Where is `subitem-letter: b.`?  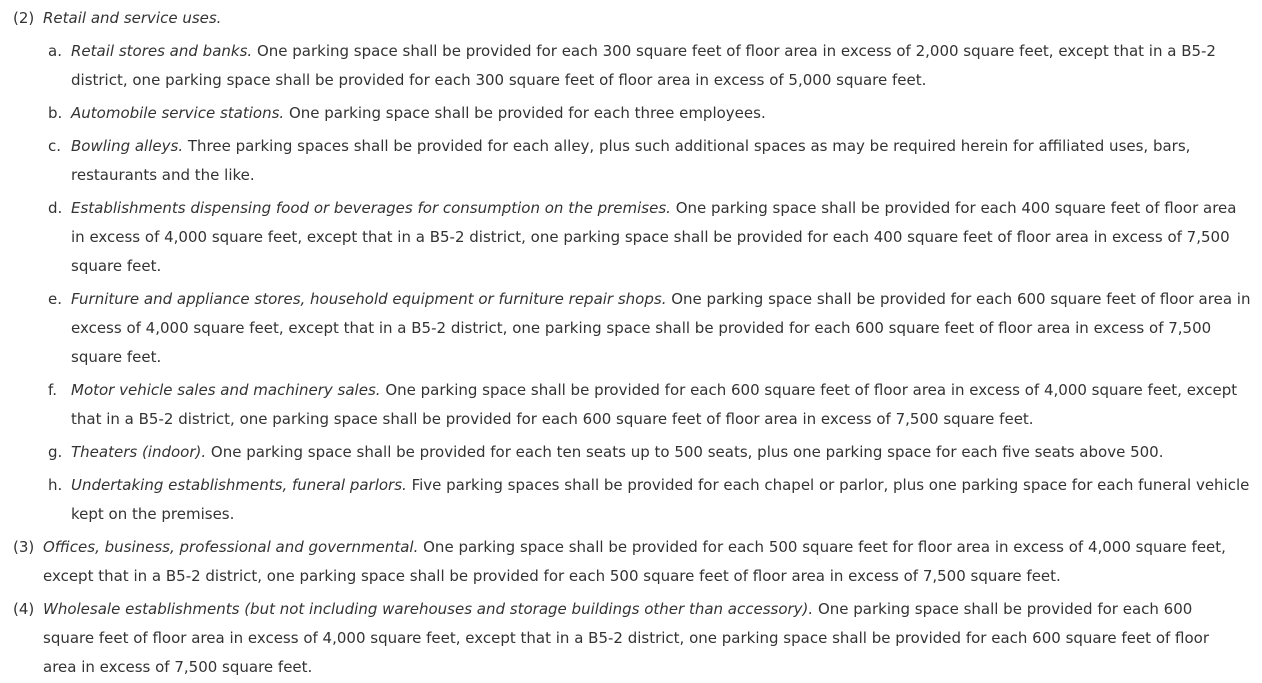
subitem-letter: b. is located at coordinates (55, 113).